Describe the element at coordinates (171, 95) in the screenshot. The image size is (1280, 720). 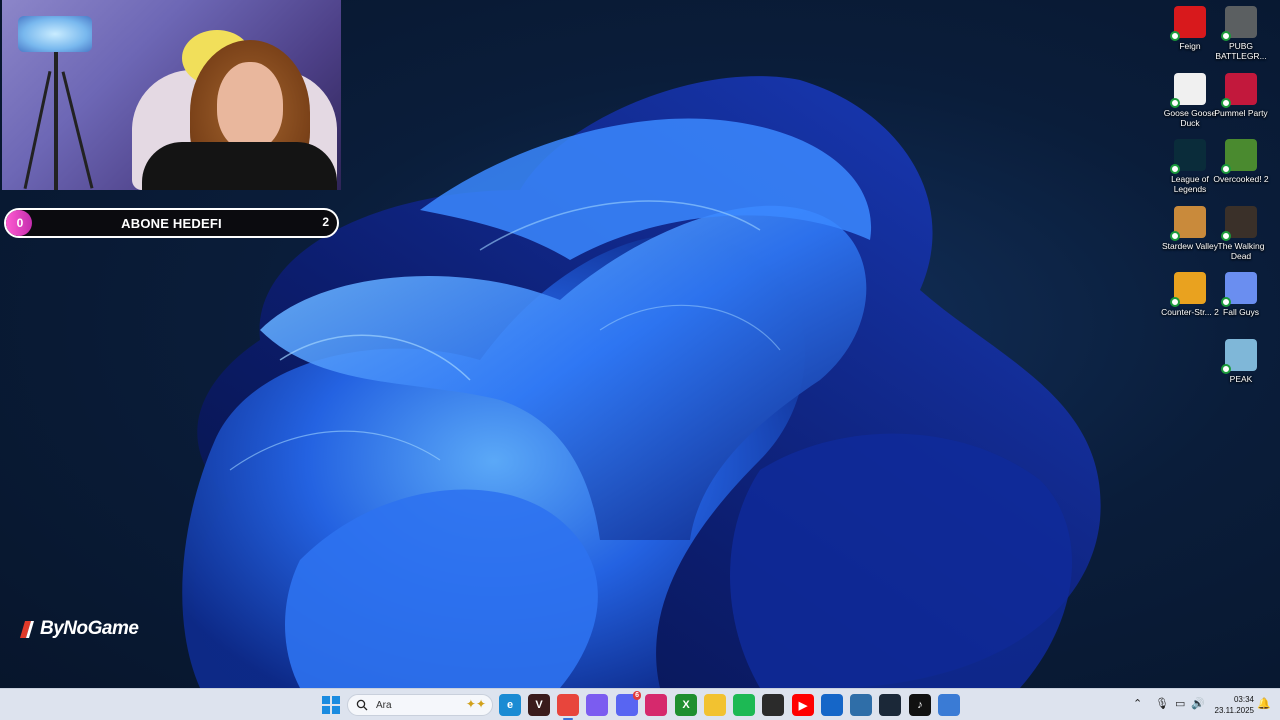
I see `webcam-overlay` at that location.